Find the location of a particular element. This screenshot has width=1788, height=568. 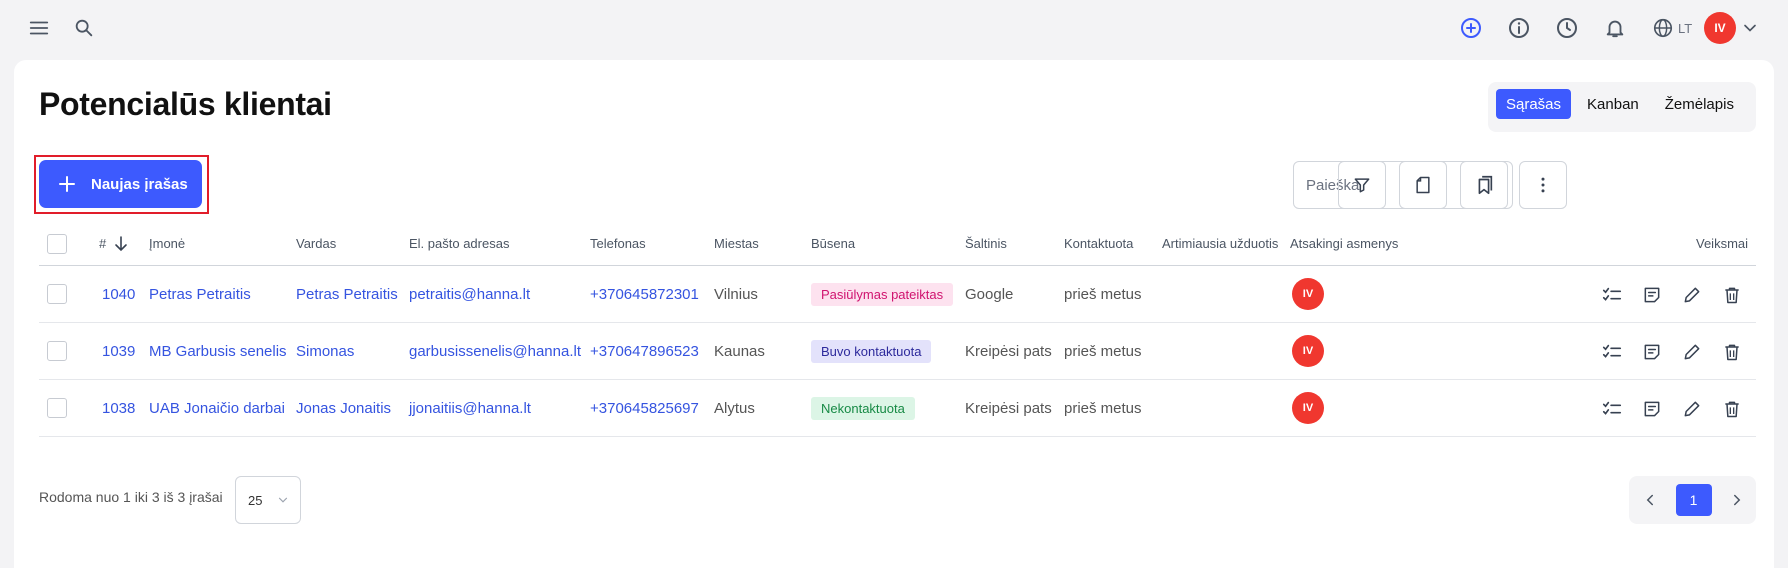

language-switcher: LT is located at coordinates (1672, 28).